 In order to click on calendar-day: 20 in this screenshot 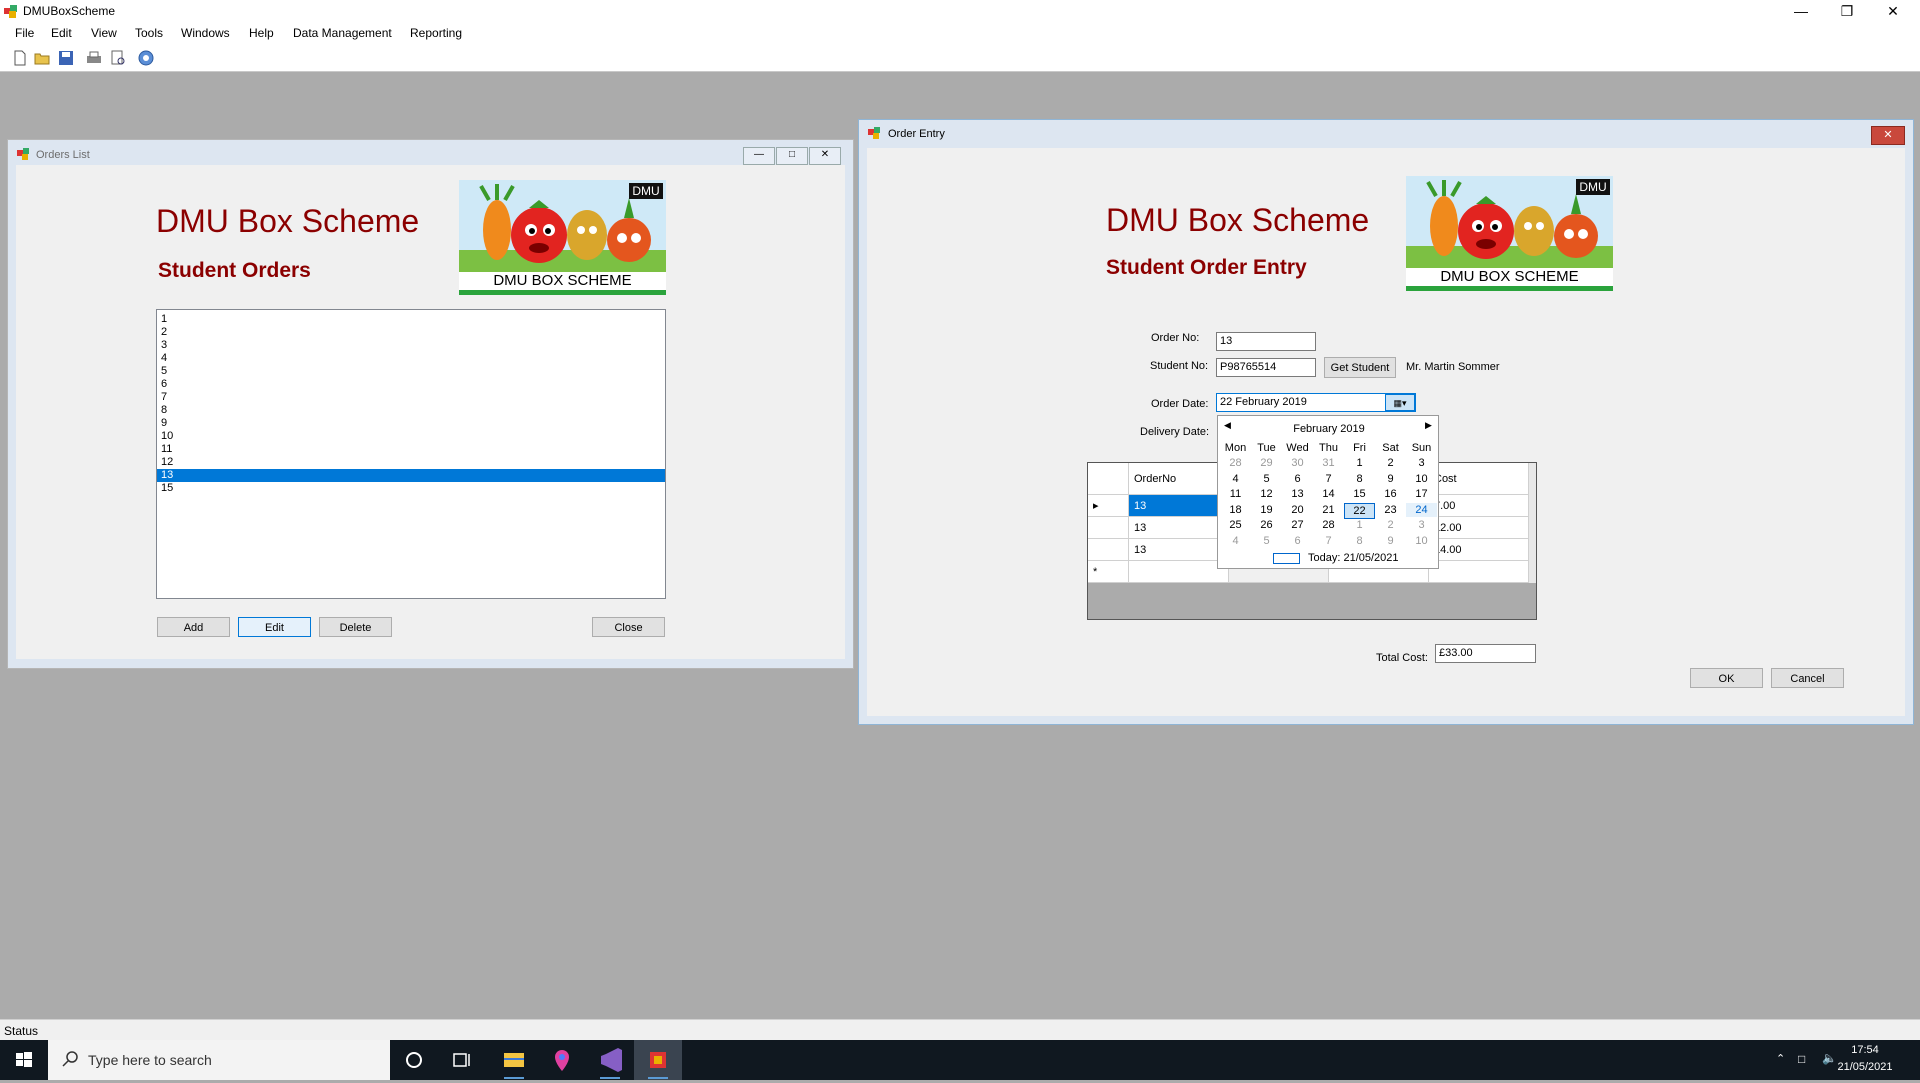, I will do `click(1297, 510)`.